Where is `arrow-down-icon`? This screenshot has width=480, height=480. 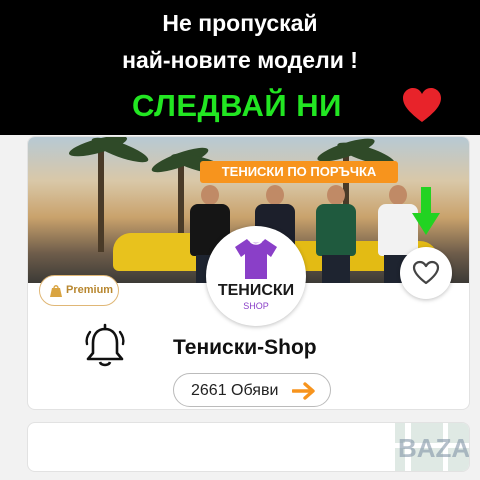
arrow-down-icon is located at coordinates (426, 211).